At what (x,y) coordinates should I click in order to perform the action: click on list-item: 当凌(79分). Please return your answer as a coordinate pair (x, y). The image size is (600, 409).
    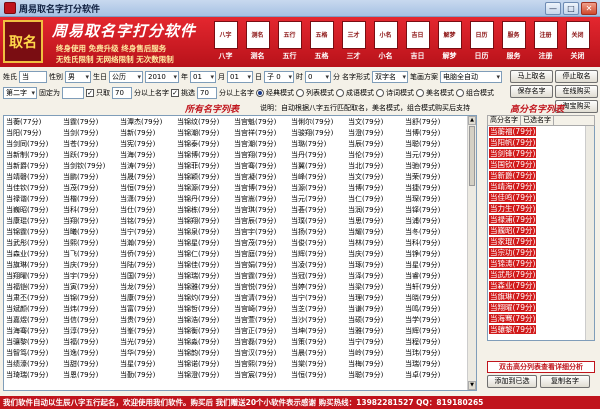
    Looking at the image, I should click on (319, 265).